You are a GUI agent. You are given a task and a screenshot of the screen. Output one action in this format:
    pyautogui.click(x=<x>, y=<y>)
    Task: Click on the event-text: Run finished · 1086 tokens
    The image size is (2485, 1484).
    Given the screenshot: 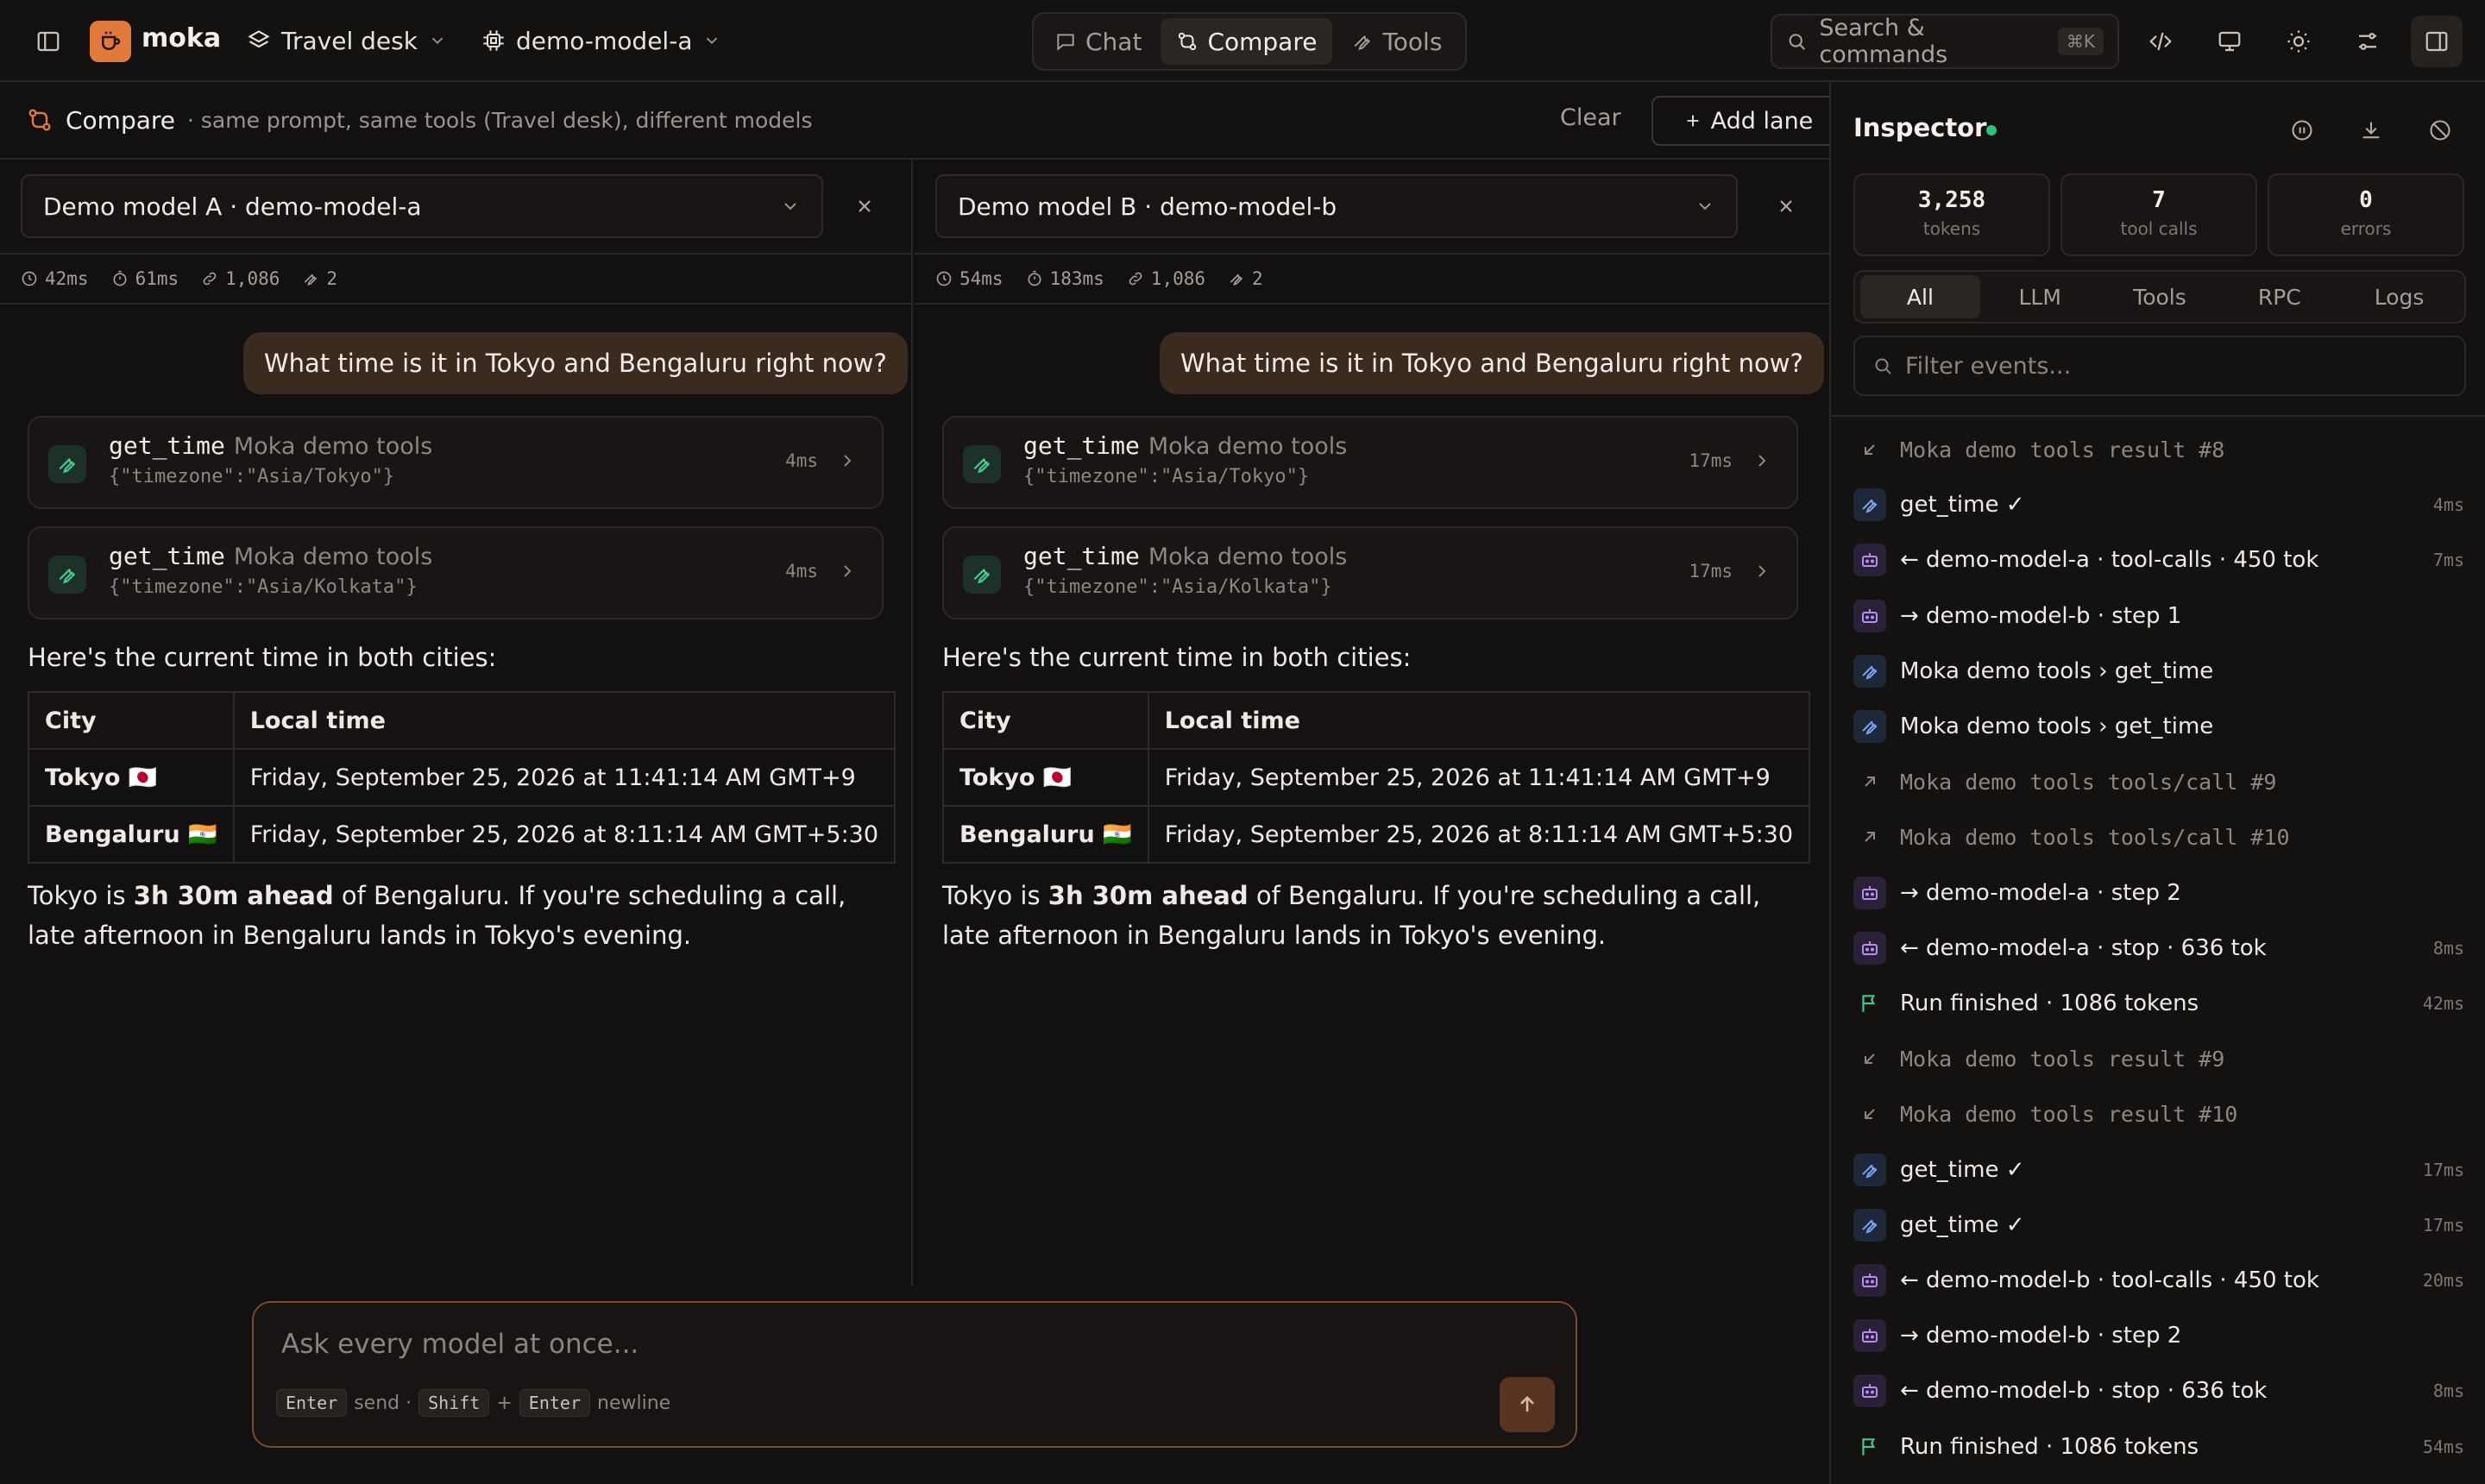 What is the action you would take?
    pyautogui.click(x=2049, y=1446)
    